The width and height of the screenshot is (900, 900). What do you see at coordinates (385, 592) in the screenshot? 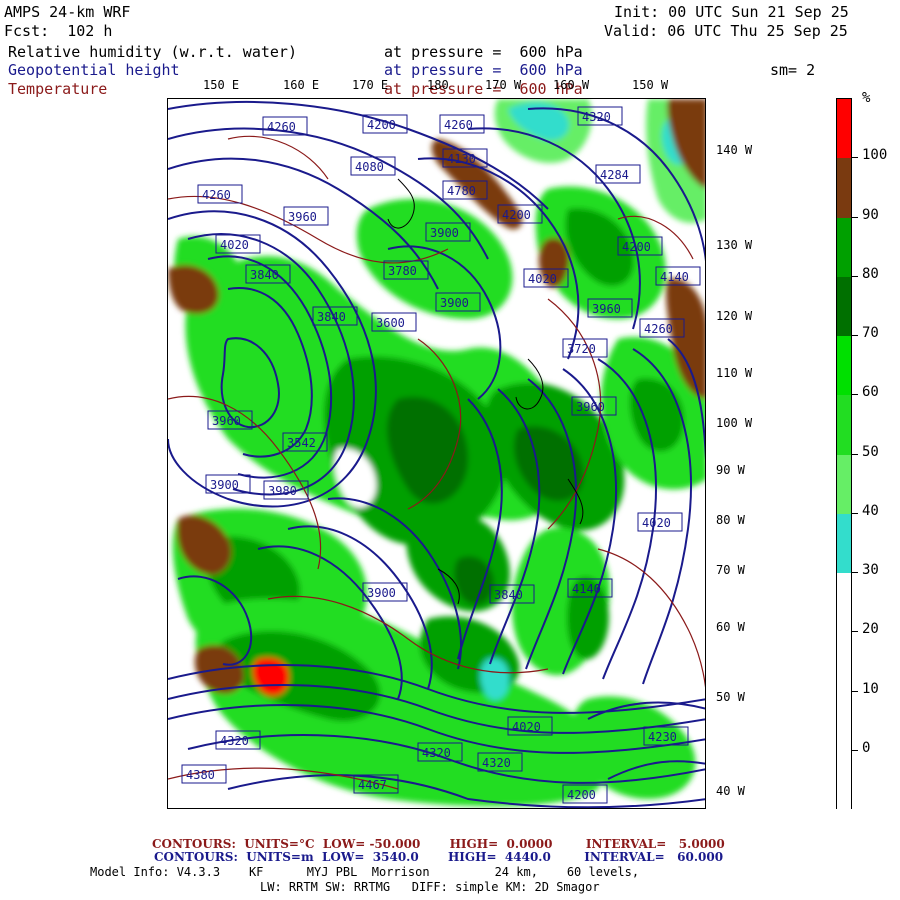
I see `height-label: 3900` at bounding box center [385, 592].